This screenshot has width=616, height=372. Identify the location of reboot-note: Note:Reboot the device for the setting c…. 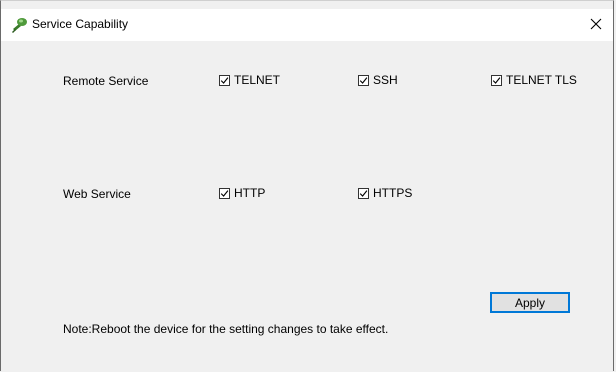
(226, 329).